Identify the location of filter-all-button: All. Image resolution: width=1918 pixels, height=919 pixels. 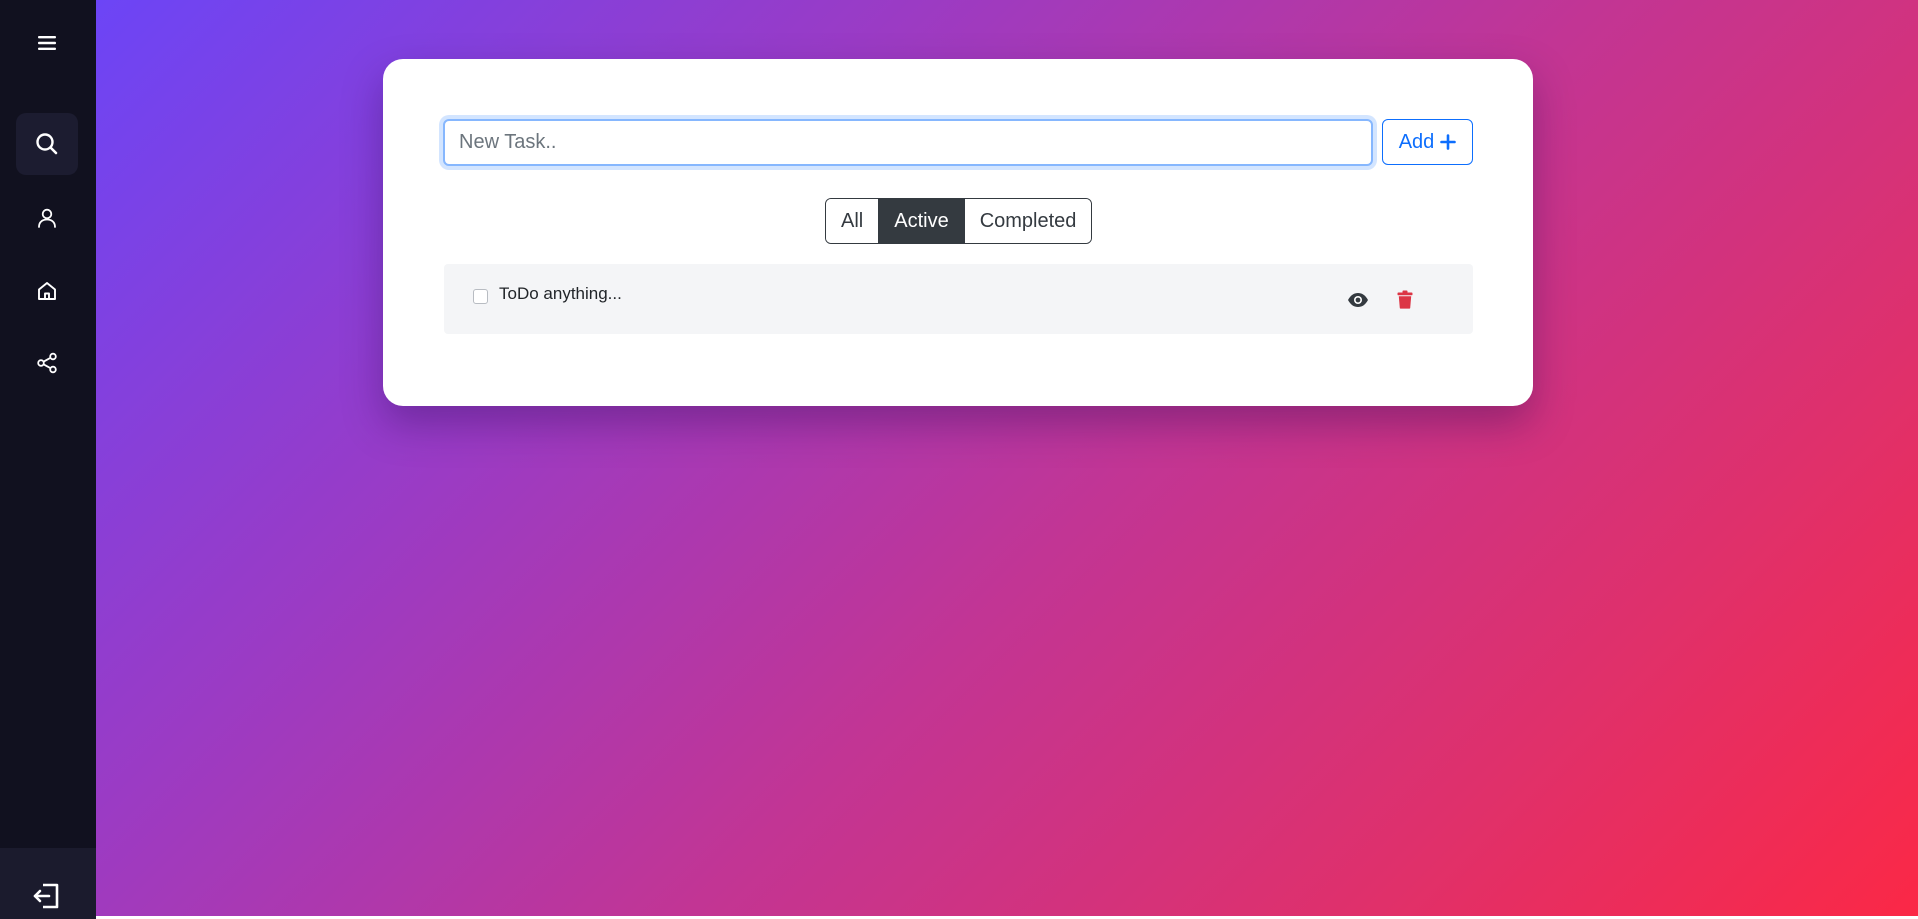
(852, 221).